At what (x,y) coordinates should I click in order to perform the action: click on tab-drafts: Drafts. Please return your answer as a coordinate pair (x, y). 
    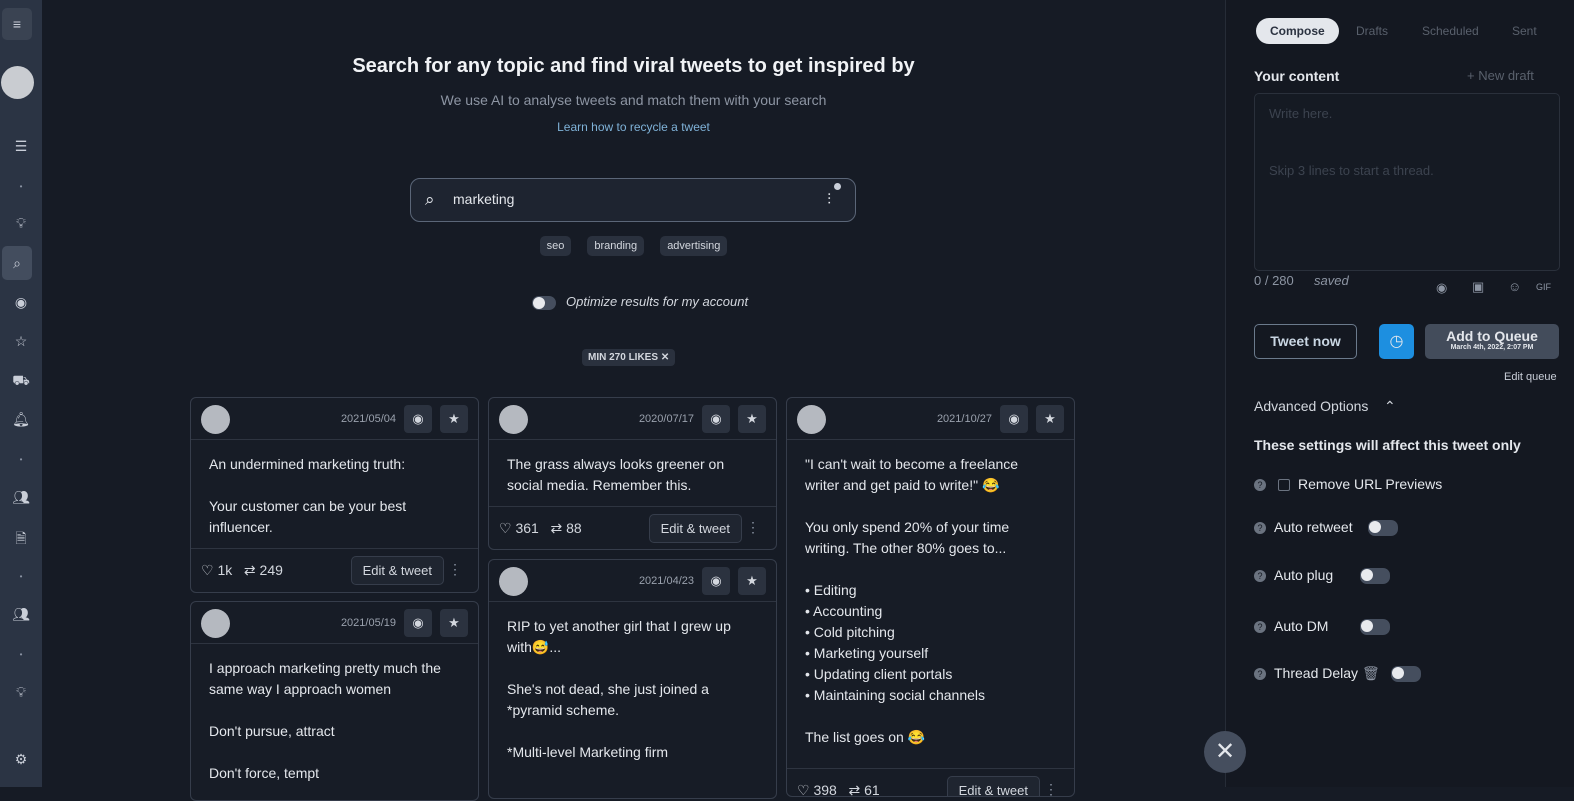
    Looking at the image, I should click on (1372, 31).